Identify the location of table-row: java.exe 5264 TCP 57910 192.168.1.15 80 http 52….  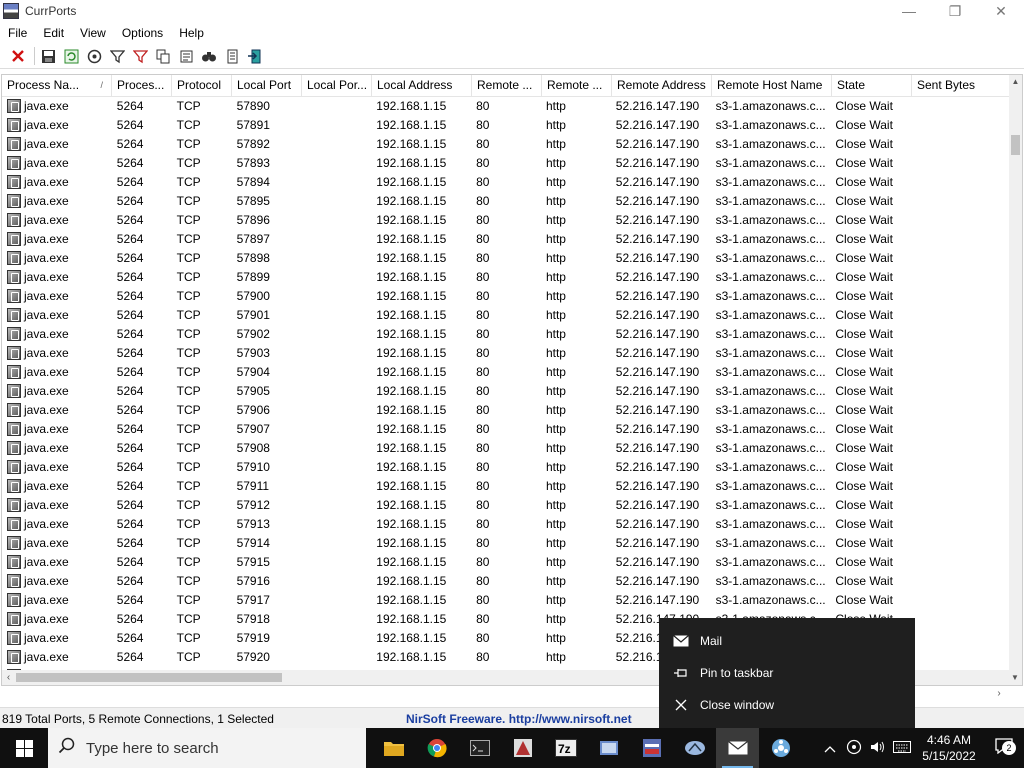
(506, 467).